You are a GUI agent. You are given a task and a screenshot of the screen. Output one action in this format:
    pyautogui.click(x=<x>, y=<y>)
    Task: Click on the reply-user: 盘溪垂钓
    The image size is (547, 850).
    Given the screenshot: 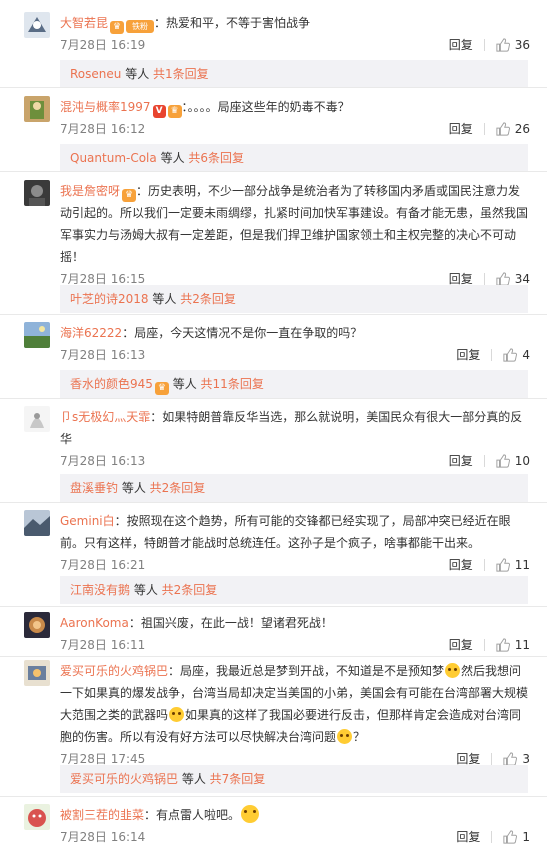 What is the action you would take?
    pyautogui.click(x=94, y=488)
    